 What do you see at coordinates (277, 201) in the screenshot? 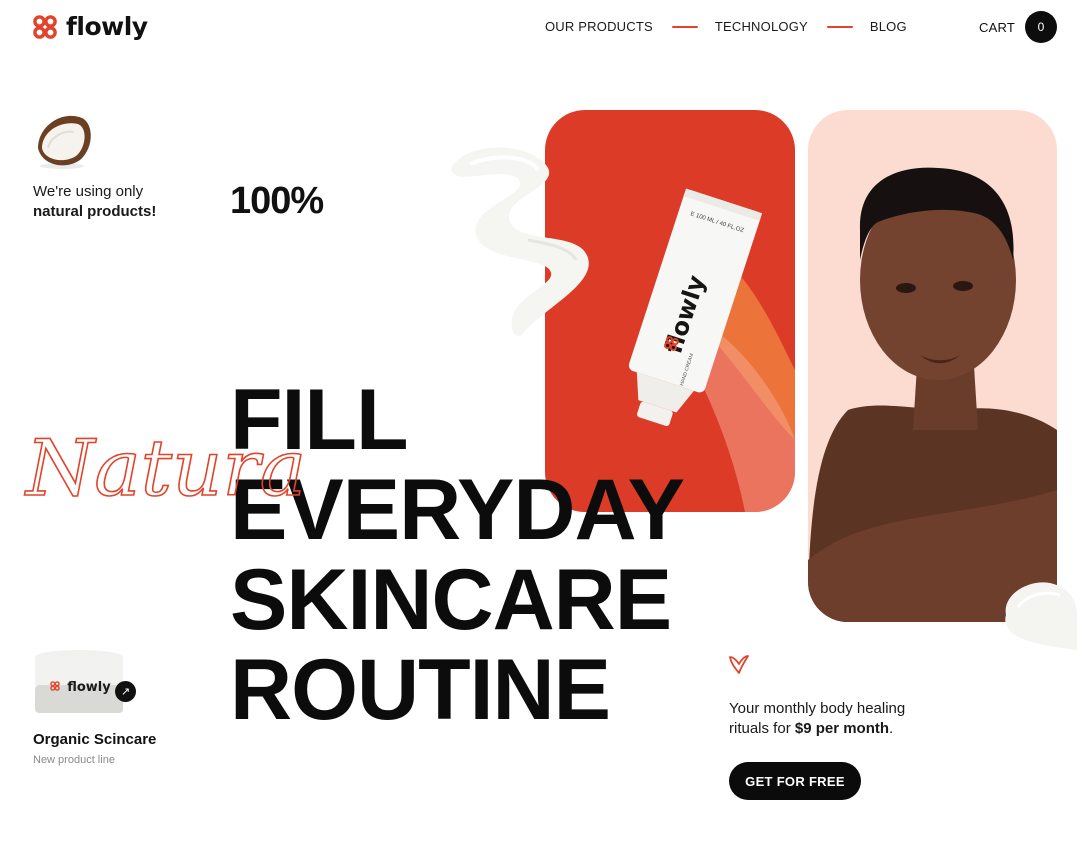
I see `natural-stat: 100%` at bounding box center [277, 201].